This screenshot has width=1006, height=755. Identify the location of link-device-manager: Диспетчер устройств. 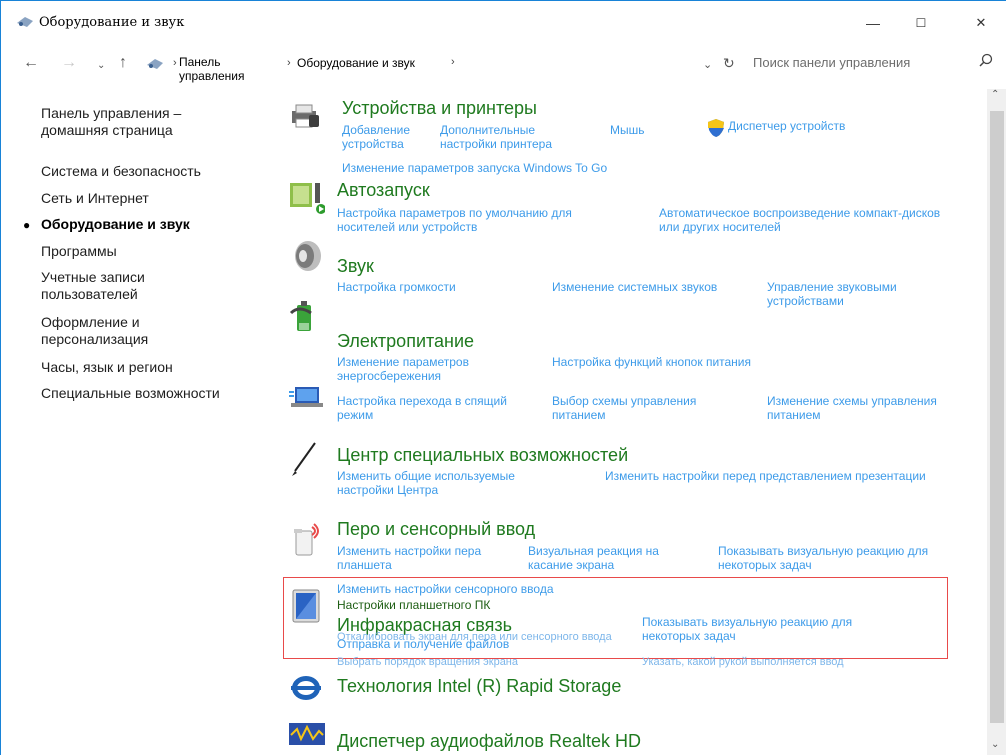
(786, 126).